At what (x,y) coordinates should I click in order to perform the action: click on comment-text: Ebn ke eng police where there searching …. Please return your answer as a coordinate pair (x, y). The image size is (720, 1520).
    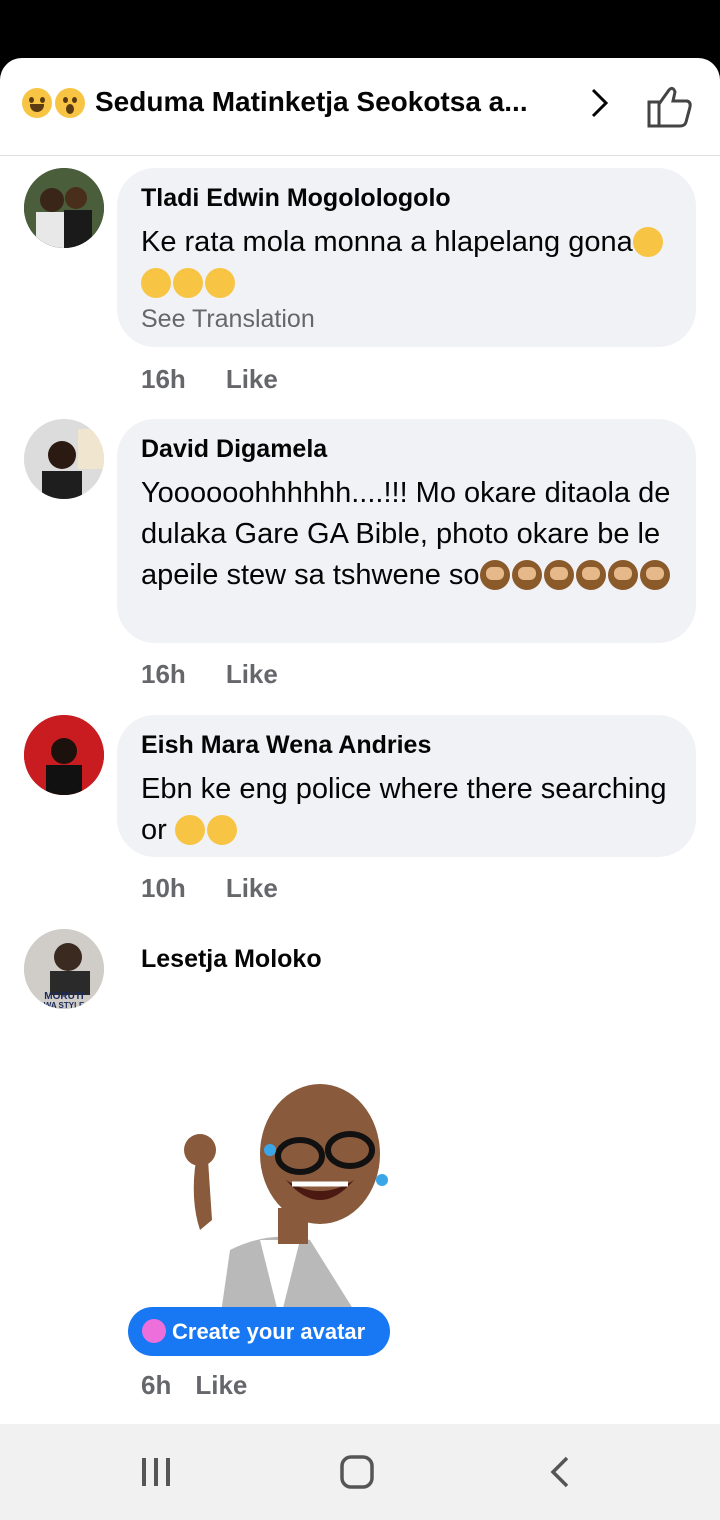
    Looking at the image, I should click on (404, 809).